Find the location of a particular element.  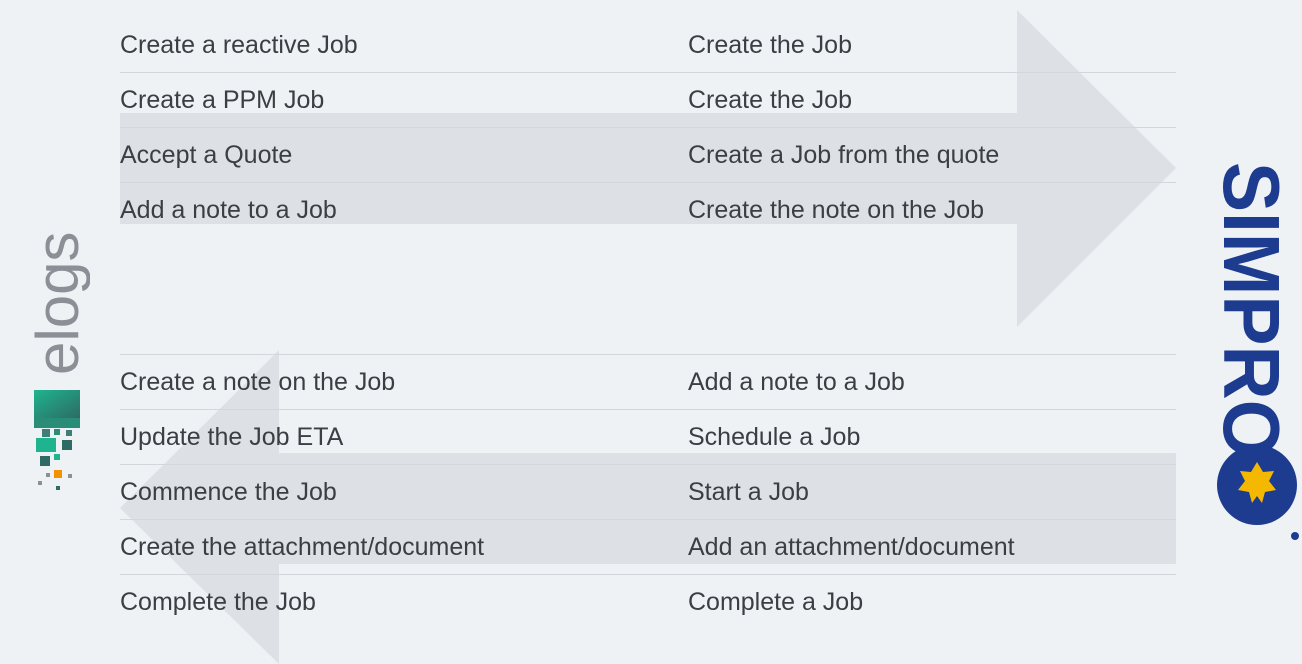

simpro-action: Add a note to a Job is located at coordinates (796, 381).